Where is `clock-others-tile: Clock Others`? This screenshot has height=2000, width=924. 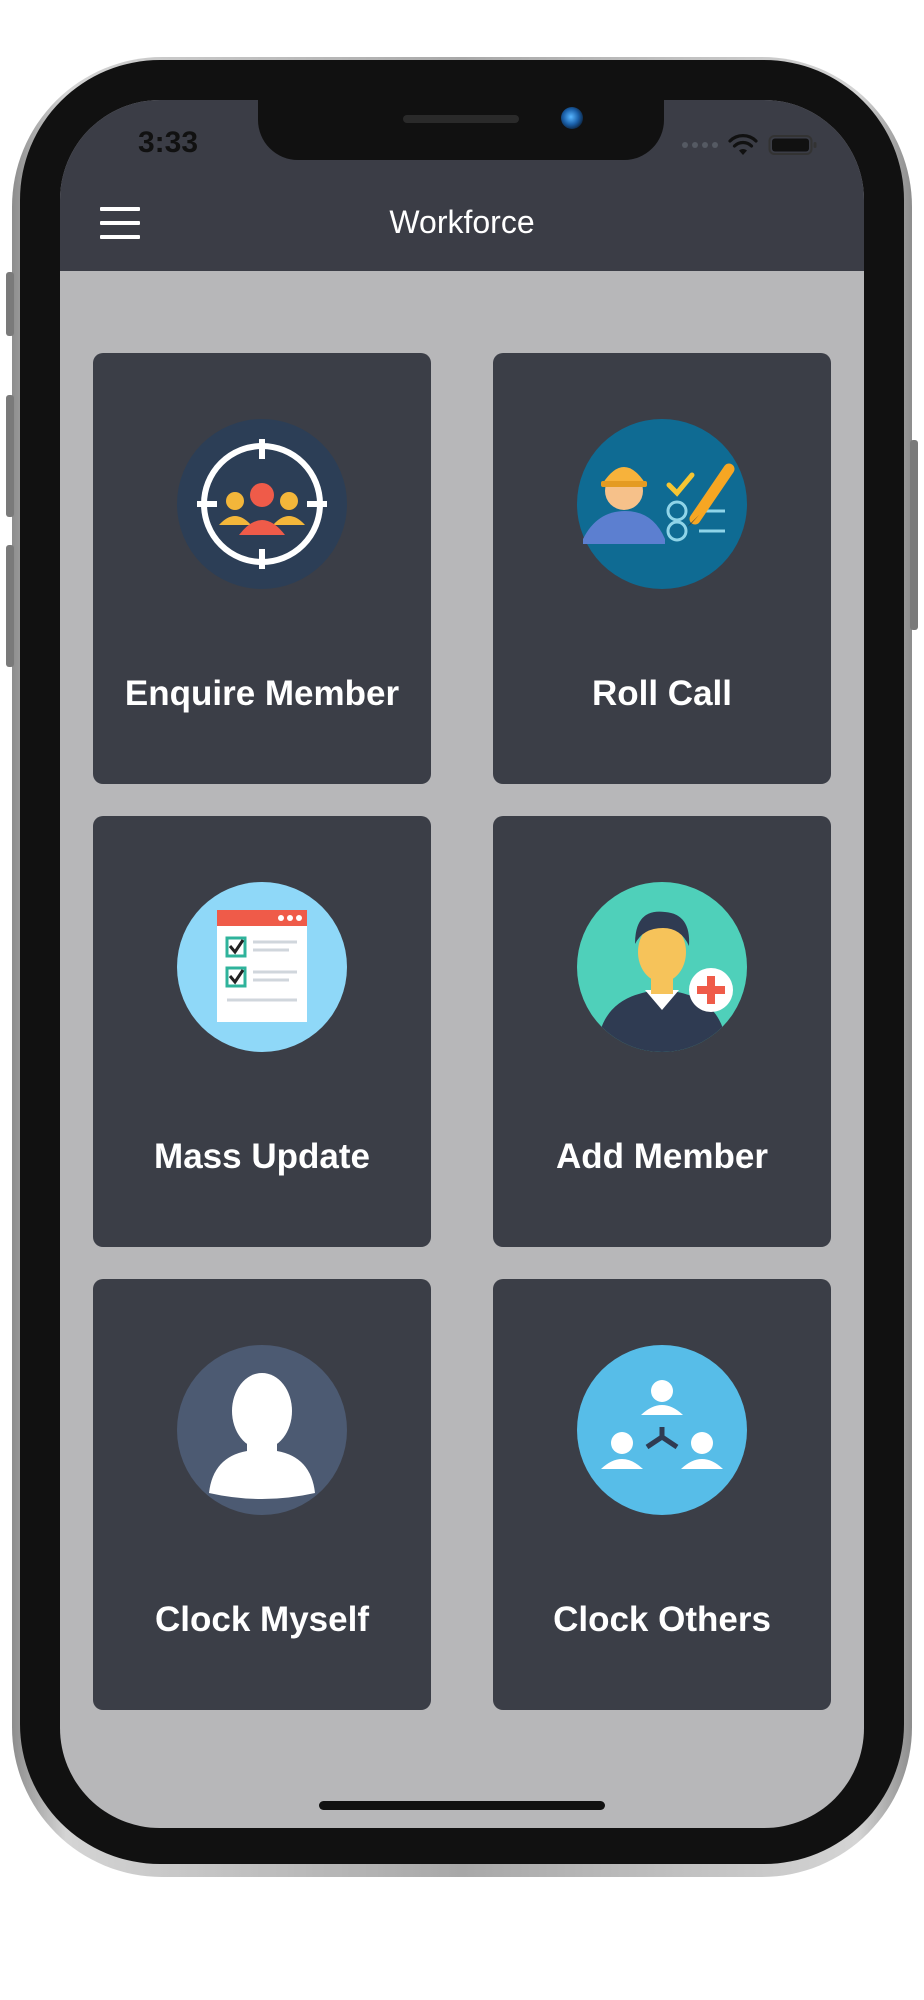
clock-others-tile: Clock Others is located at coordinates (662, 1494).